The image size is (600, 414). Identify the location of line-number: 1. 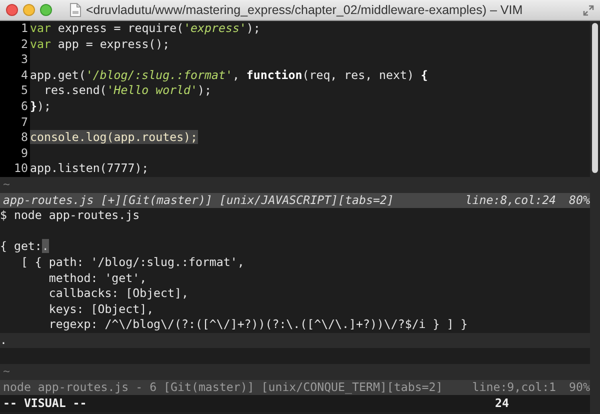
(15, 29).